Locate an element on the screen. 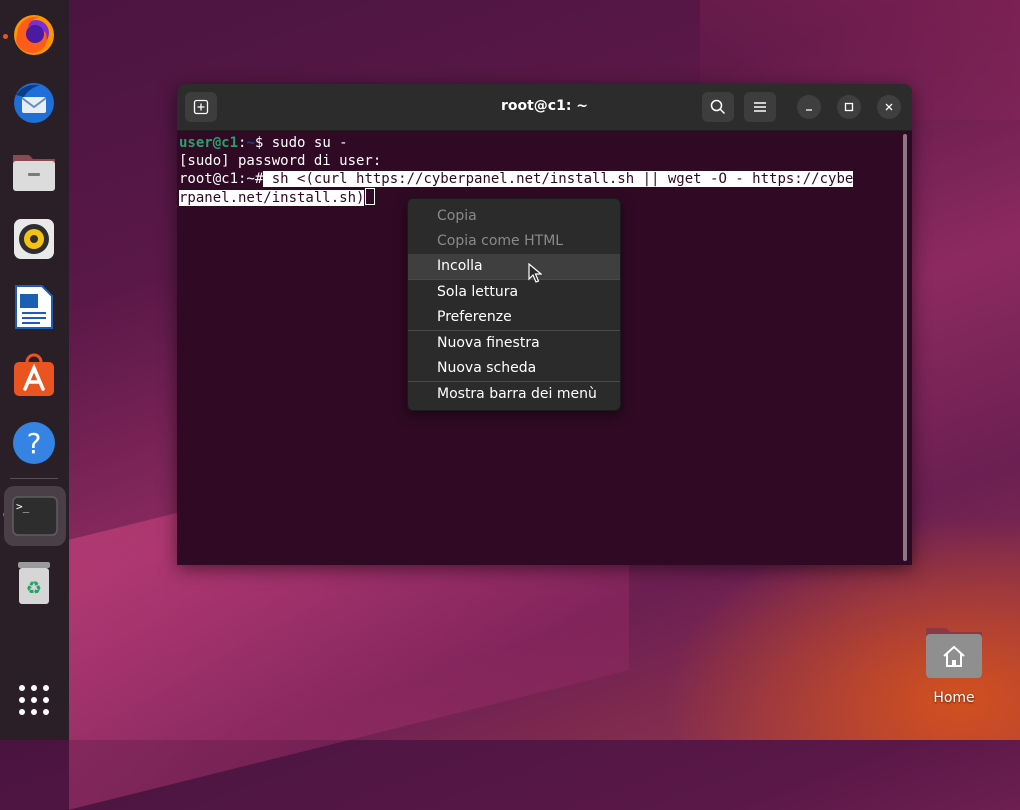  hamburger-menu-icon is located at coordinates (760, 107).